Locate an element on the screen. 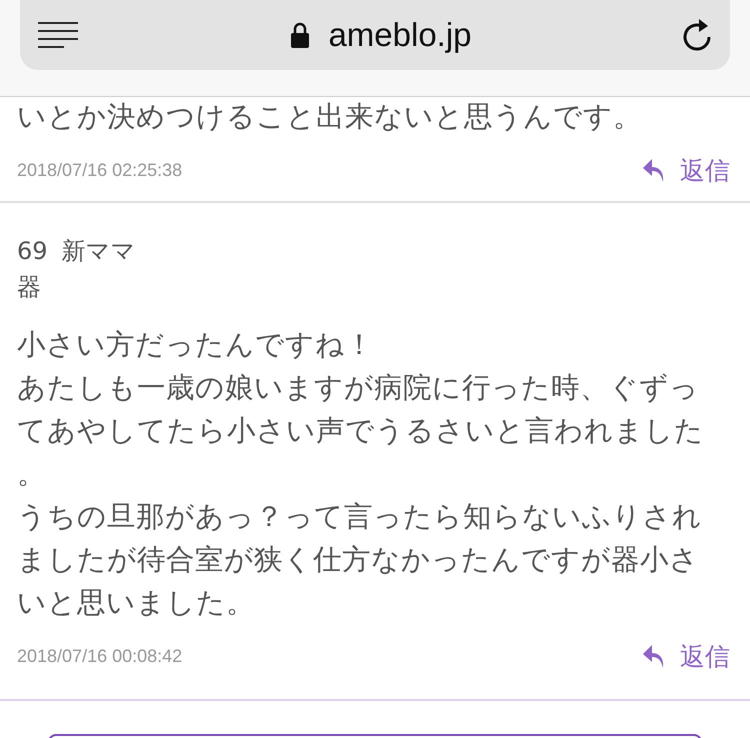 The width and height of the screenshot is (750, 738). commenter-name: 器 is located at coordinates (29, 287).